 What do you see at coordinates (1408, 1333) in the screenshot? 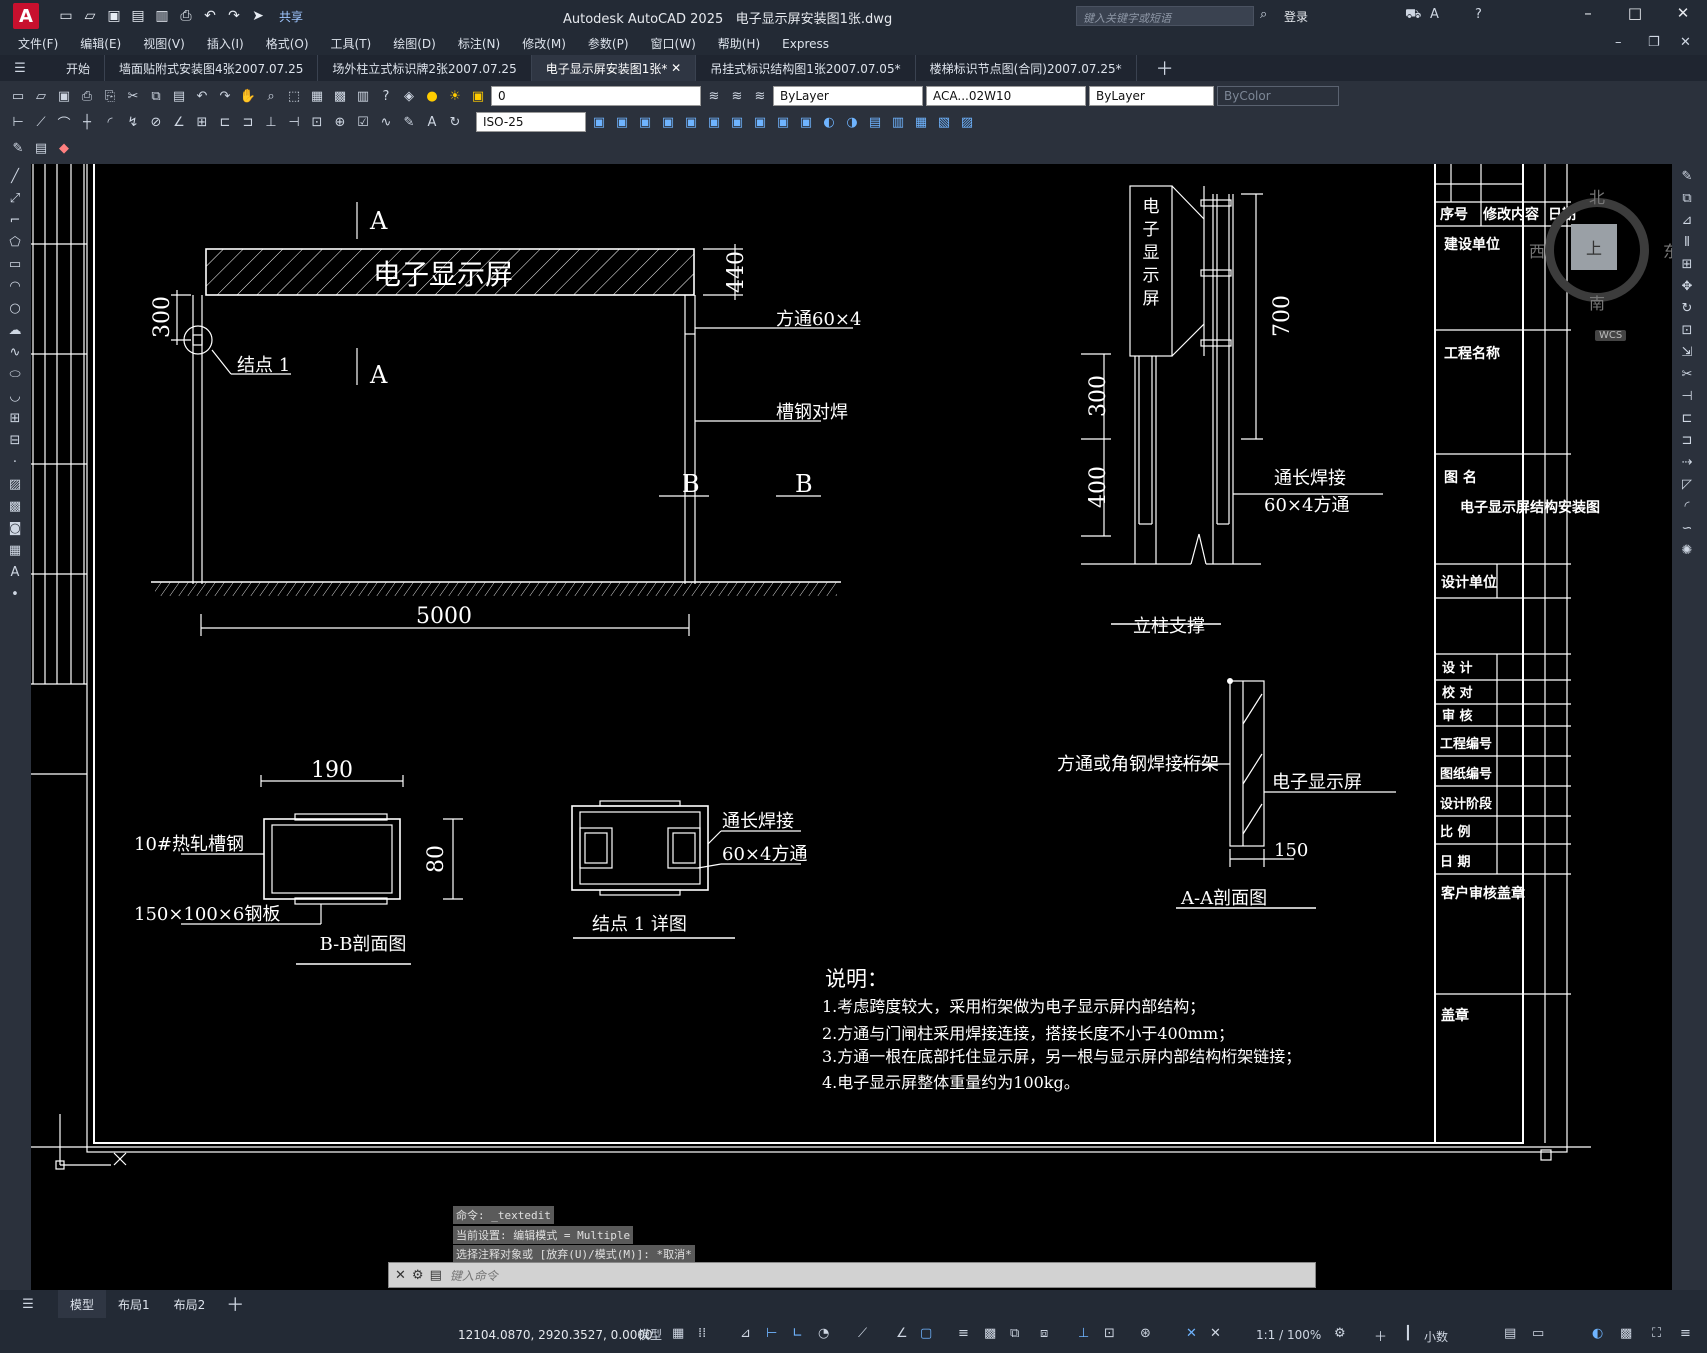
I see `units-icon: ┃` at bounding box center [1408, 1333].